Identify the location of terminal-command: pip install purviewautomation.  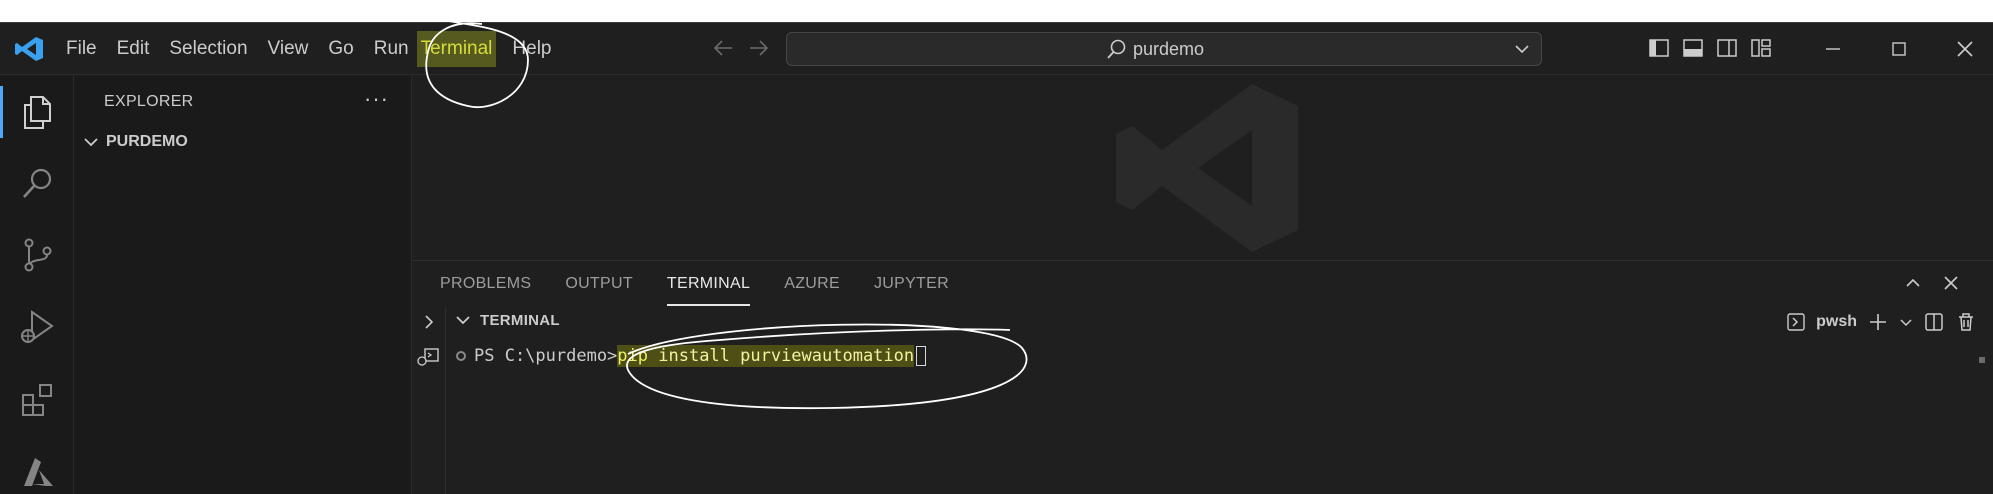
(766, 356).